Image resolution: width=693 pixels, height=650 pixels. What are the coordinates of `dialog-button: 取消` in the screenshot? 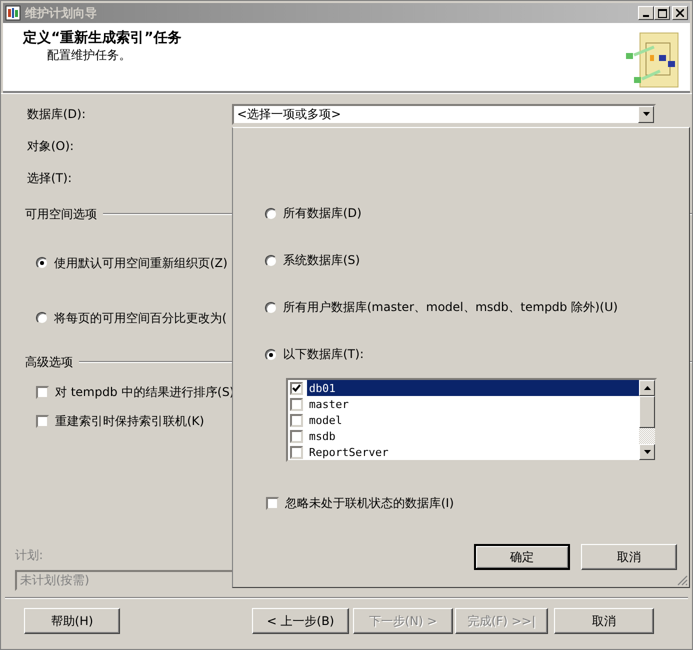 It's located at (629, 557).